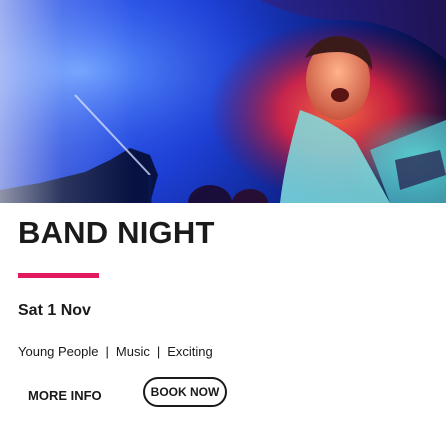  What do you see at coordinates (58, 351) in the screenshot?
I see `tag-young-people: Young People` at bounding box center [58, 351].